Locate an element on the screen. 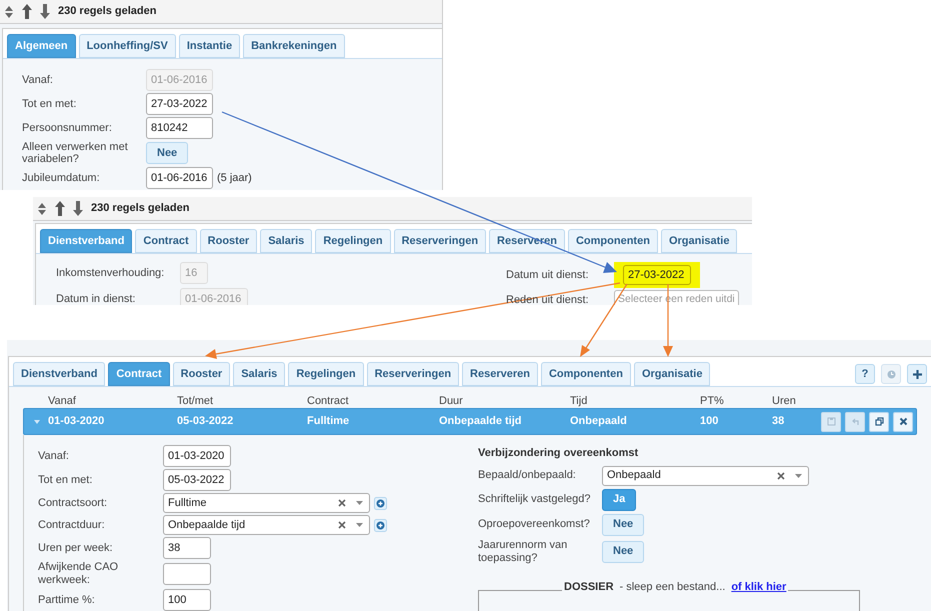 This screenshot has width=931, height=611. delete-button is located at coordinates (903, 422).